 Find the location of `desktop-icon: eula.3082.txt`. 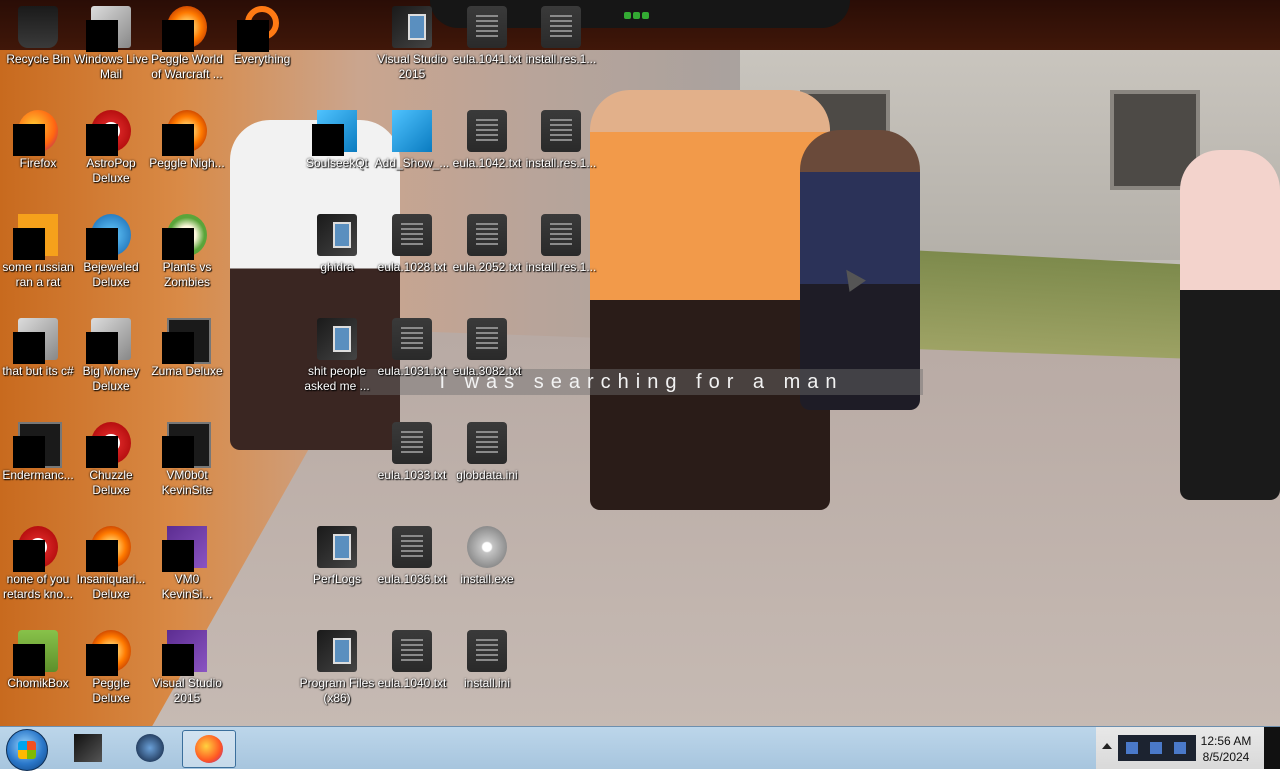

desktop-icon: eula.3082.txt is located at coordinates (487, 362).